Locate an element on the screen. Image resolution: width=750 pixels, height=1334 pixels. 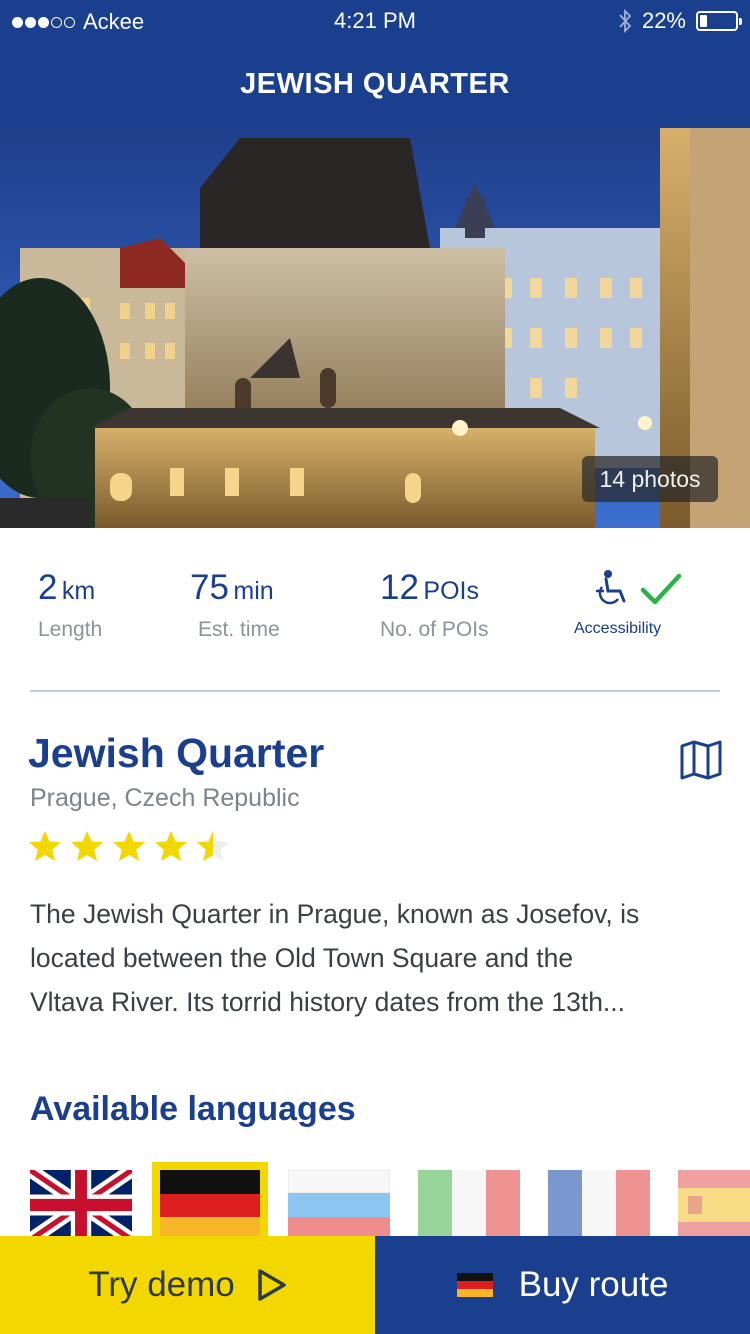
buy-route-label: Buy route is located at coordinates (593, 1284).